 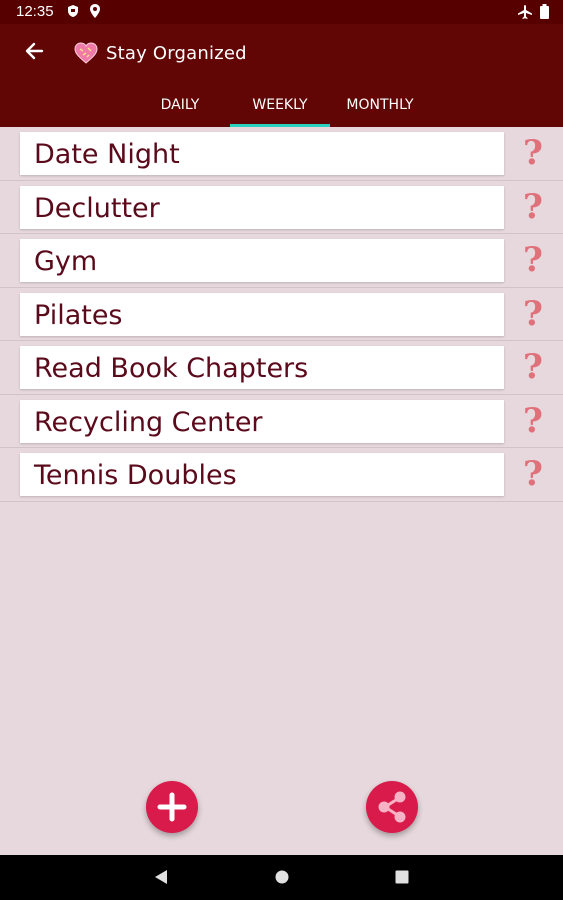 I want to click on shield-icon, so click(x=73, y=11).